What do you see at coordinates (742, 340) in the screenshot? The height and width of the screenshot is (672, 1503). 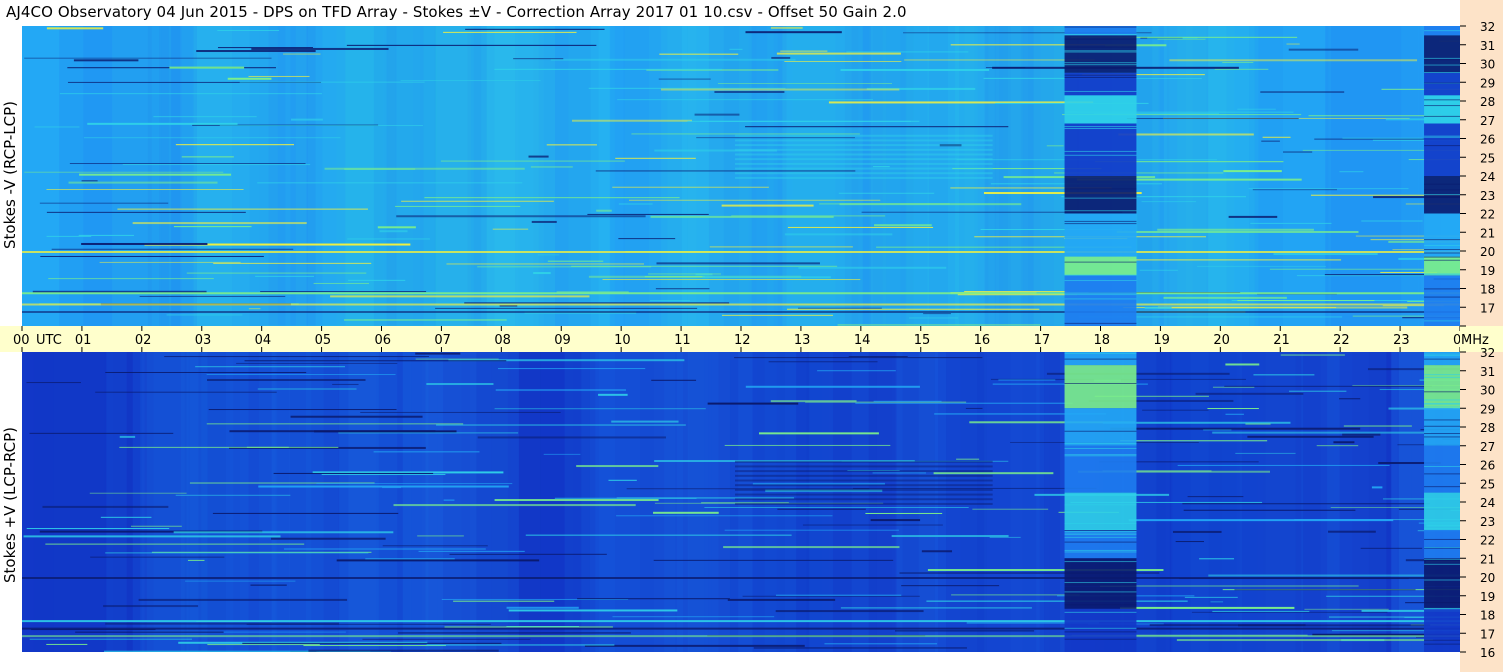 I see `time-tick-label: 12` at bounding box center [742, 340].